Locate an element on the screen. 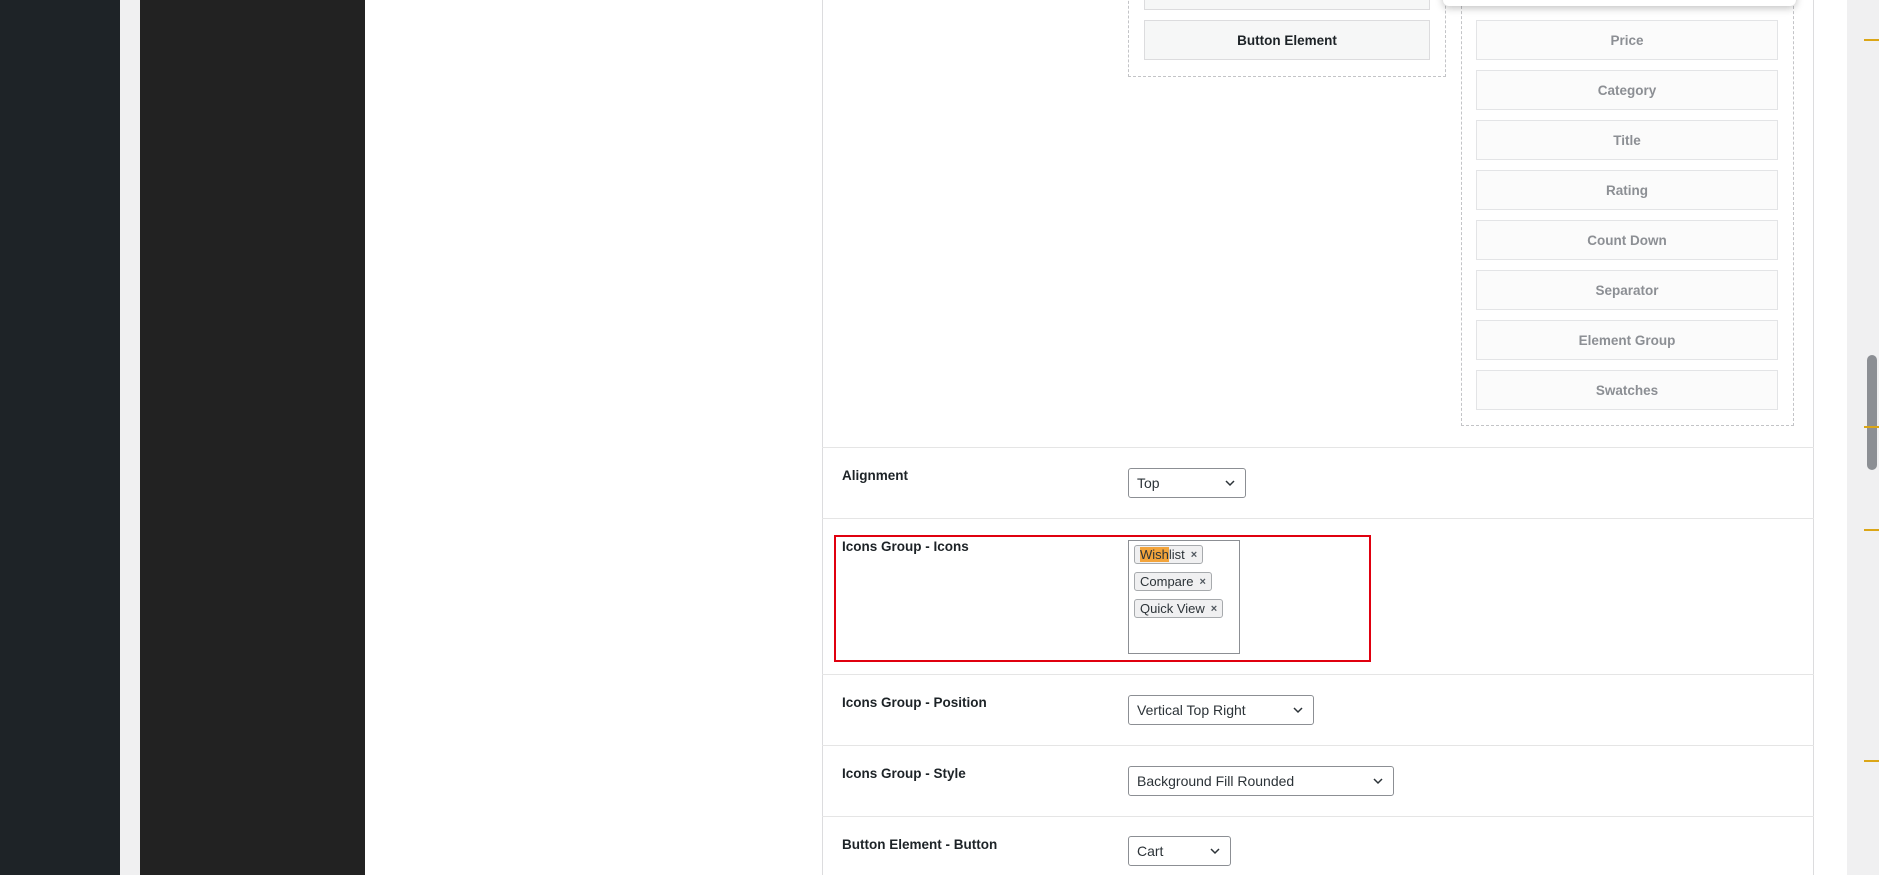 This screenshot has width=1879, height=875. admin-sidebar is located at coordinates (60, 437).